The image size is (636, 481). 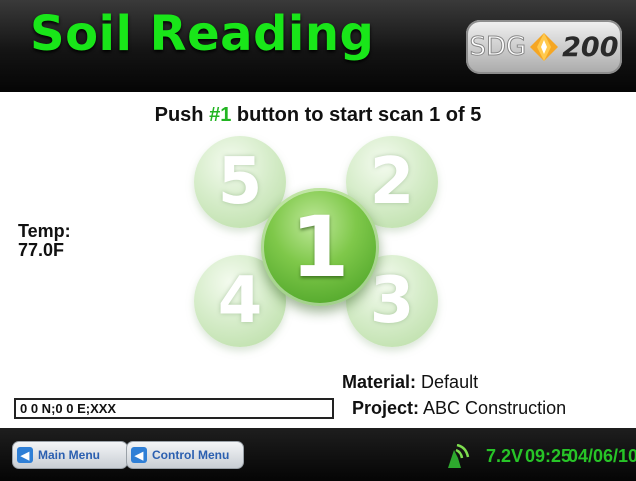 I want to click on compass-diamond-icon, so click(x=544, y=47).